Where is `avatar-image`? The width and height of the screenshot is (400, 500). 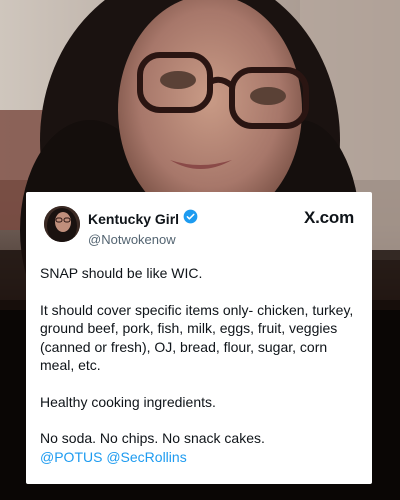
avatar-image is located at coordinates (62, 224).